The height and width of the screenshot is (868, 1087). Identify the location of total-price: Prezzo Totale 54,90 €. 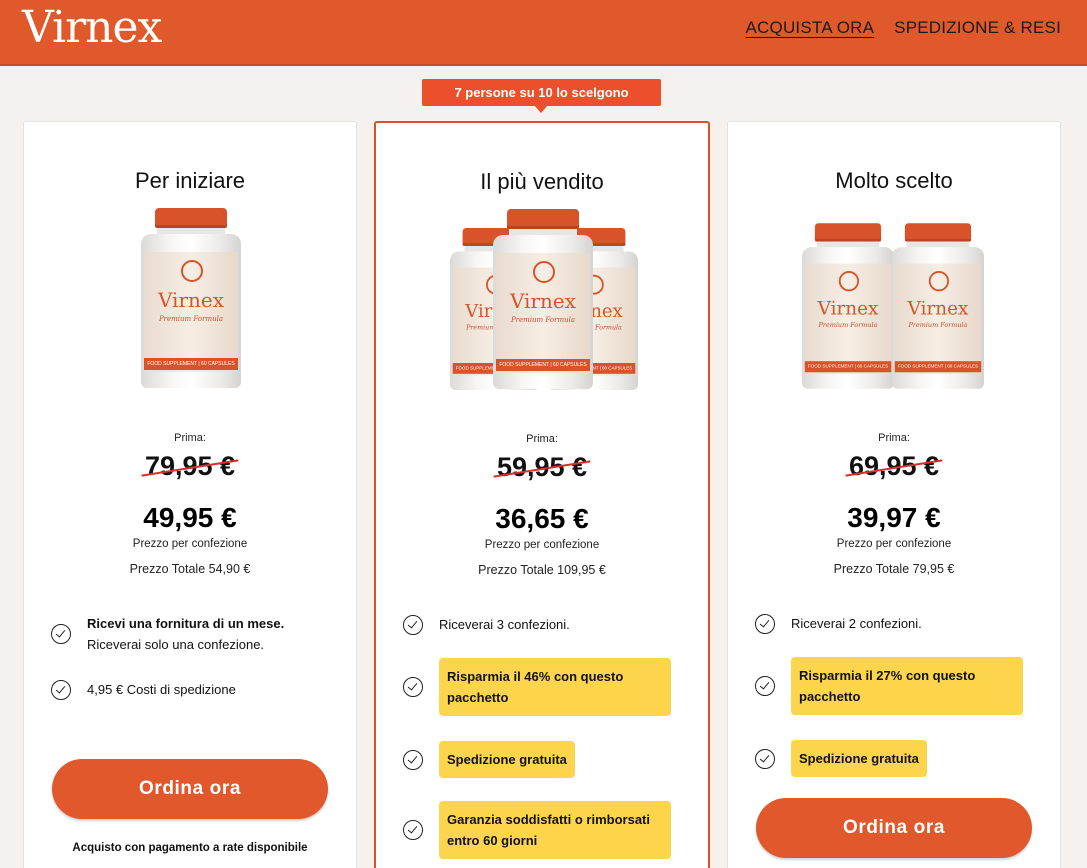
(190, 569).